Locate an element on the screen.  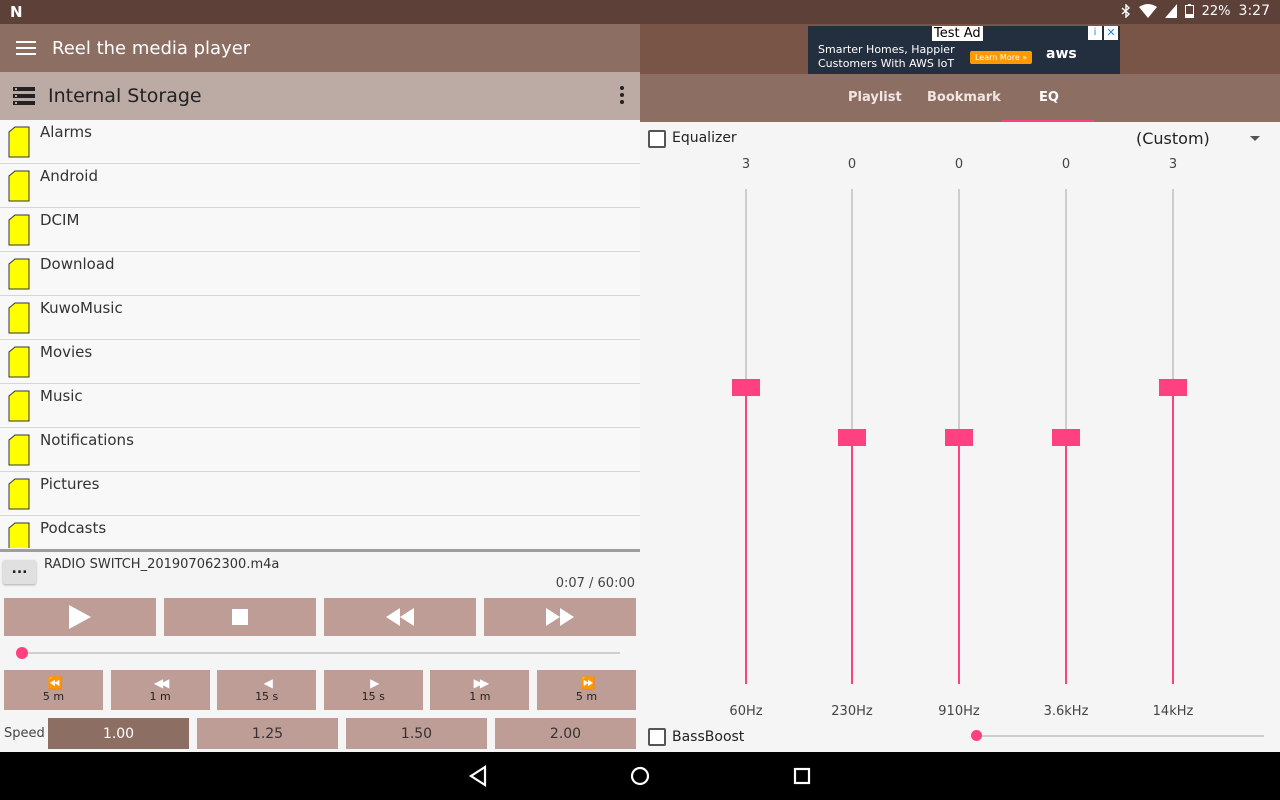
folder-row: DCIM is located at coordinates (320, 230).